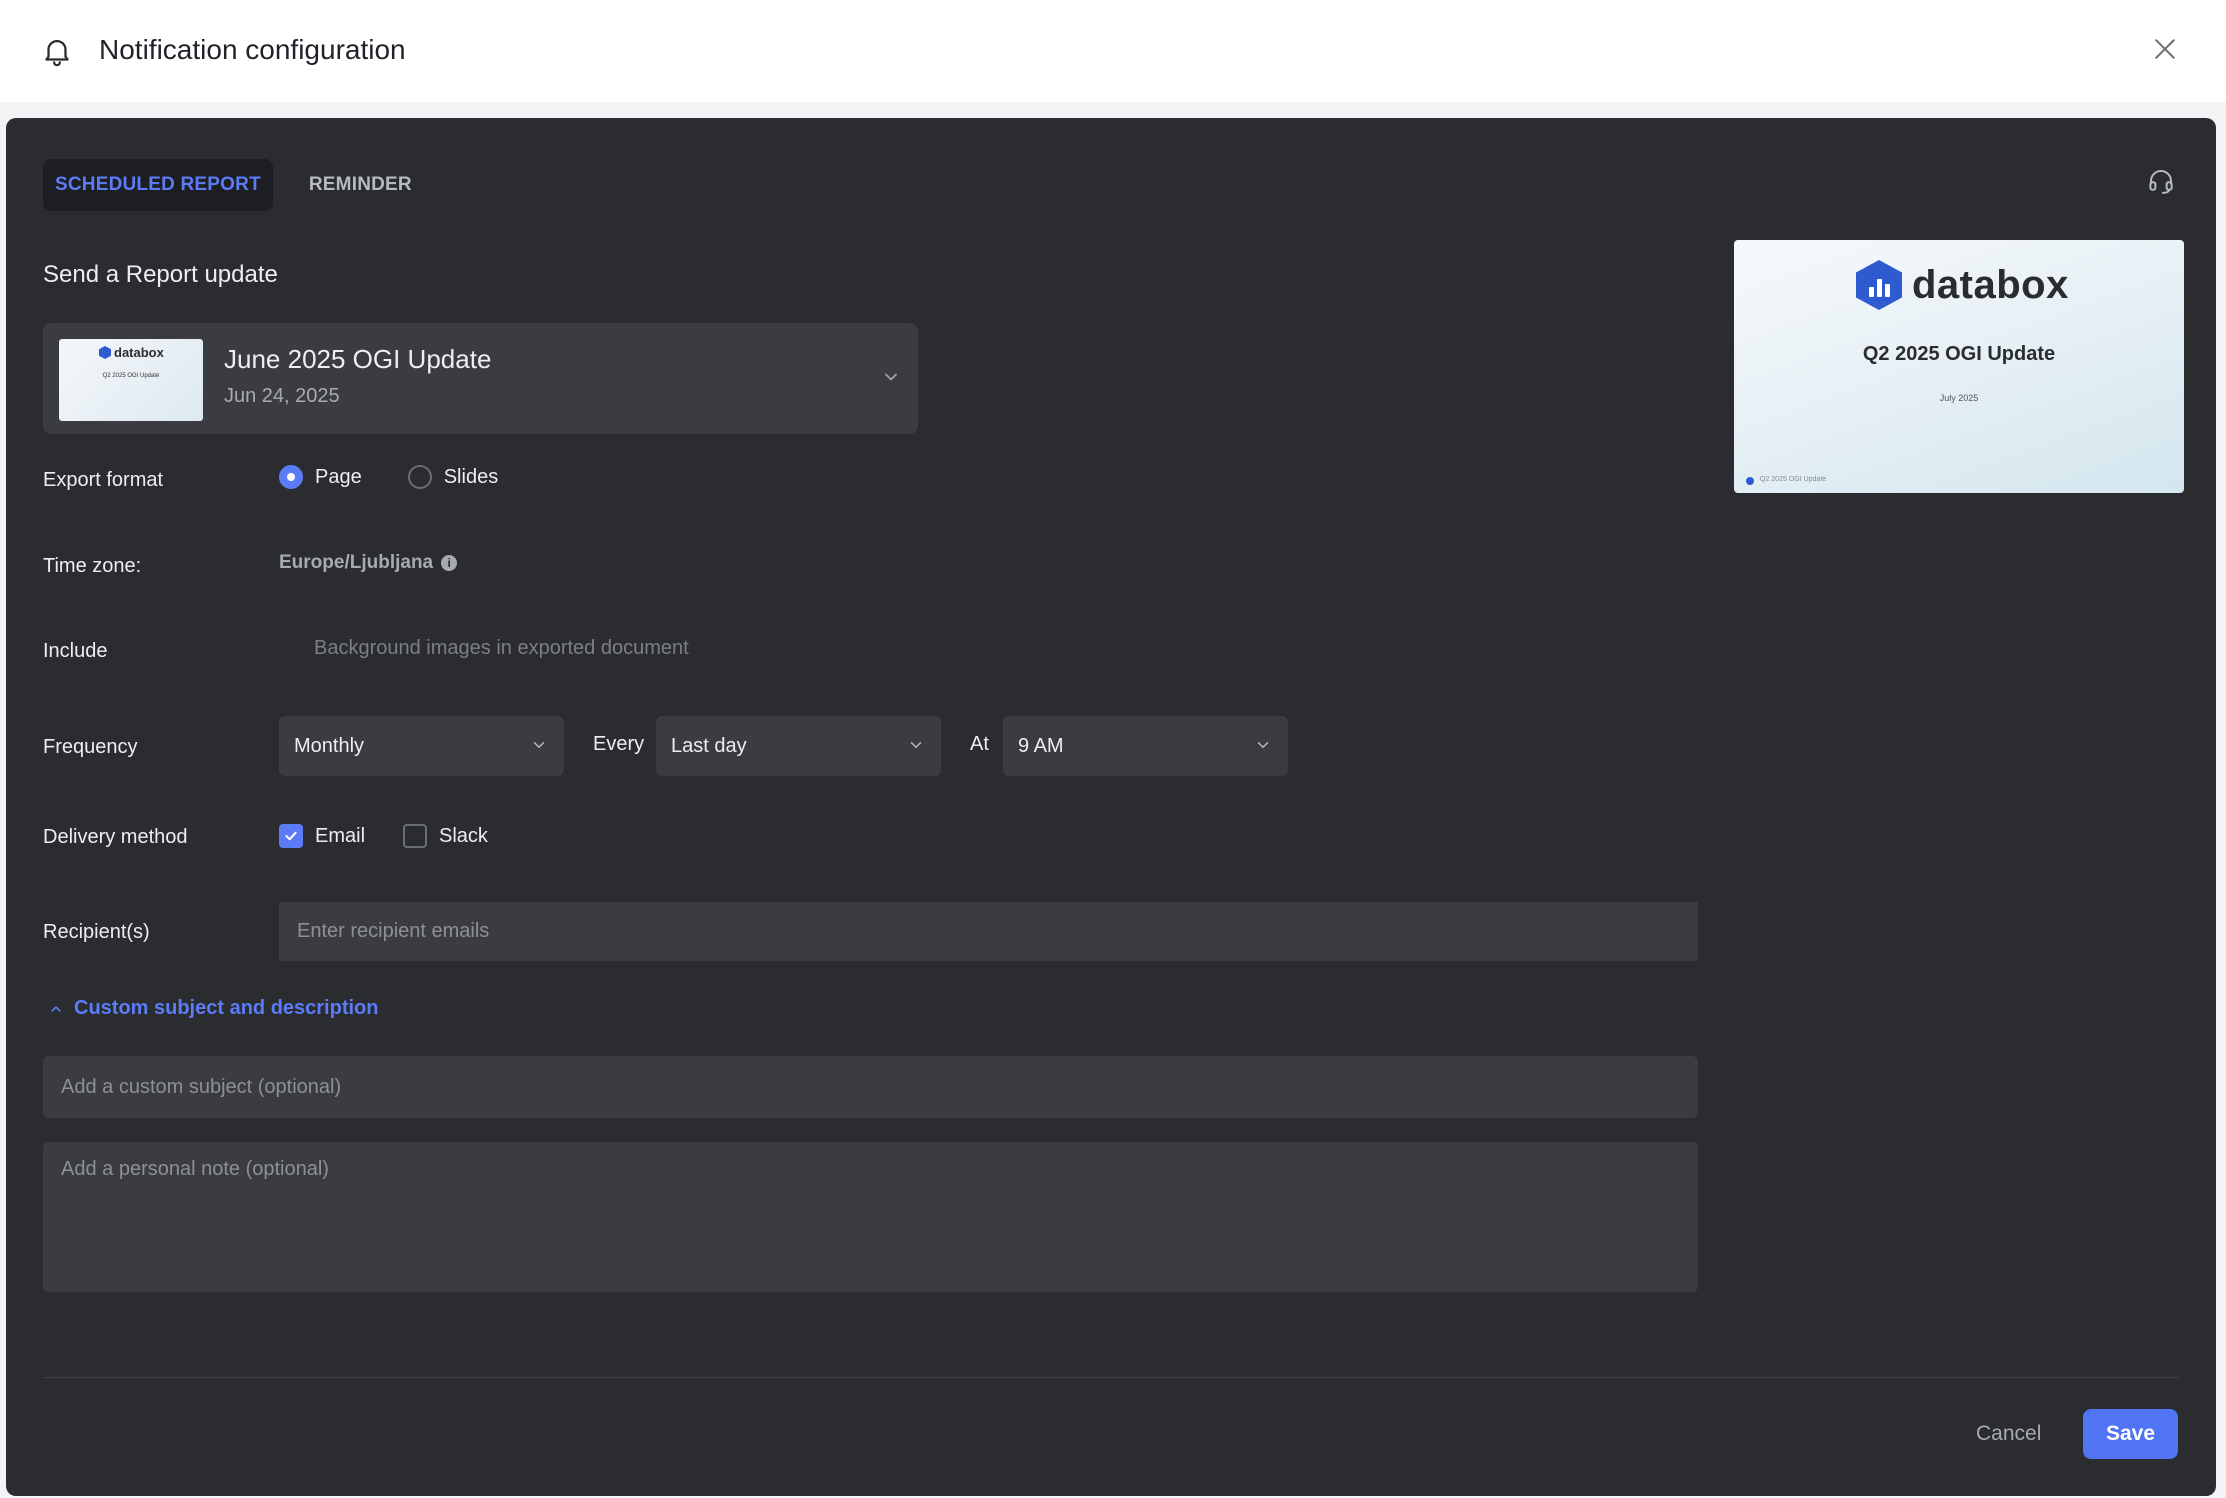 This screenshot has width=2226, height=1498. I want to click on email-label: Email, so click(340, 836).